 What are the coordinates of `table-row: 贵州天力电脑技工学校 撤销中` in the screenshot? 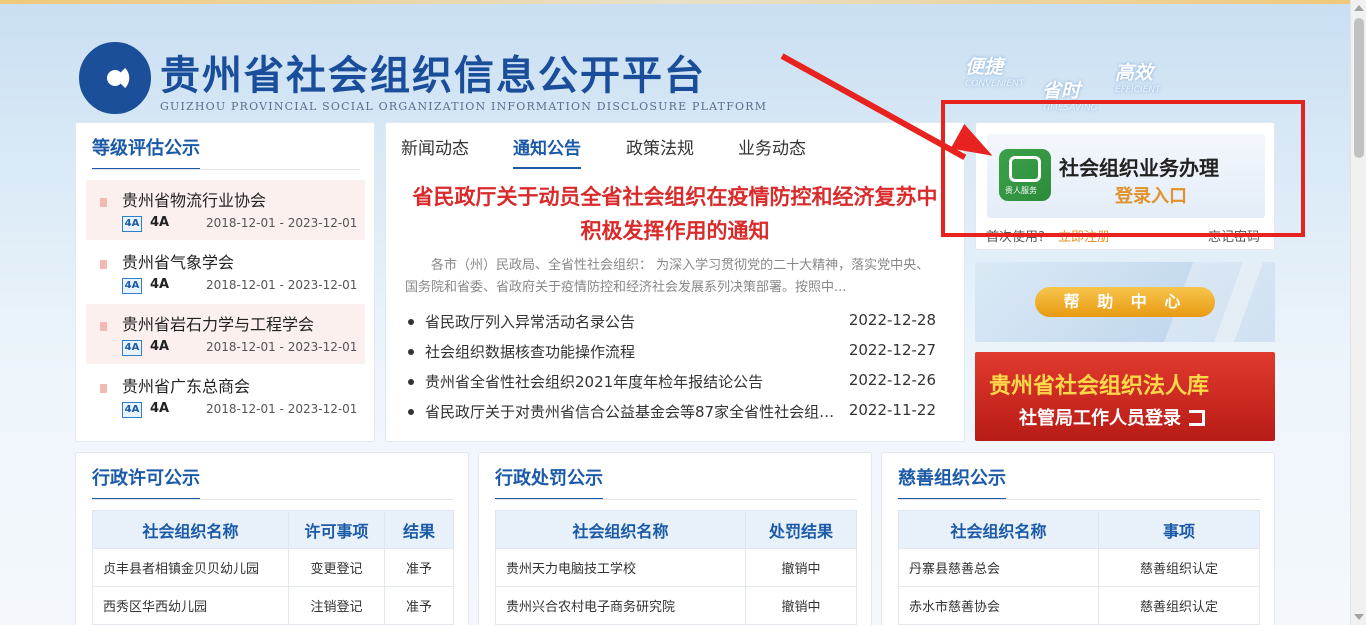 It's located at (676, 567).